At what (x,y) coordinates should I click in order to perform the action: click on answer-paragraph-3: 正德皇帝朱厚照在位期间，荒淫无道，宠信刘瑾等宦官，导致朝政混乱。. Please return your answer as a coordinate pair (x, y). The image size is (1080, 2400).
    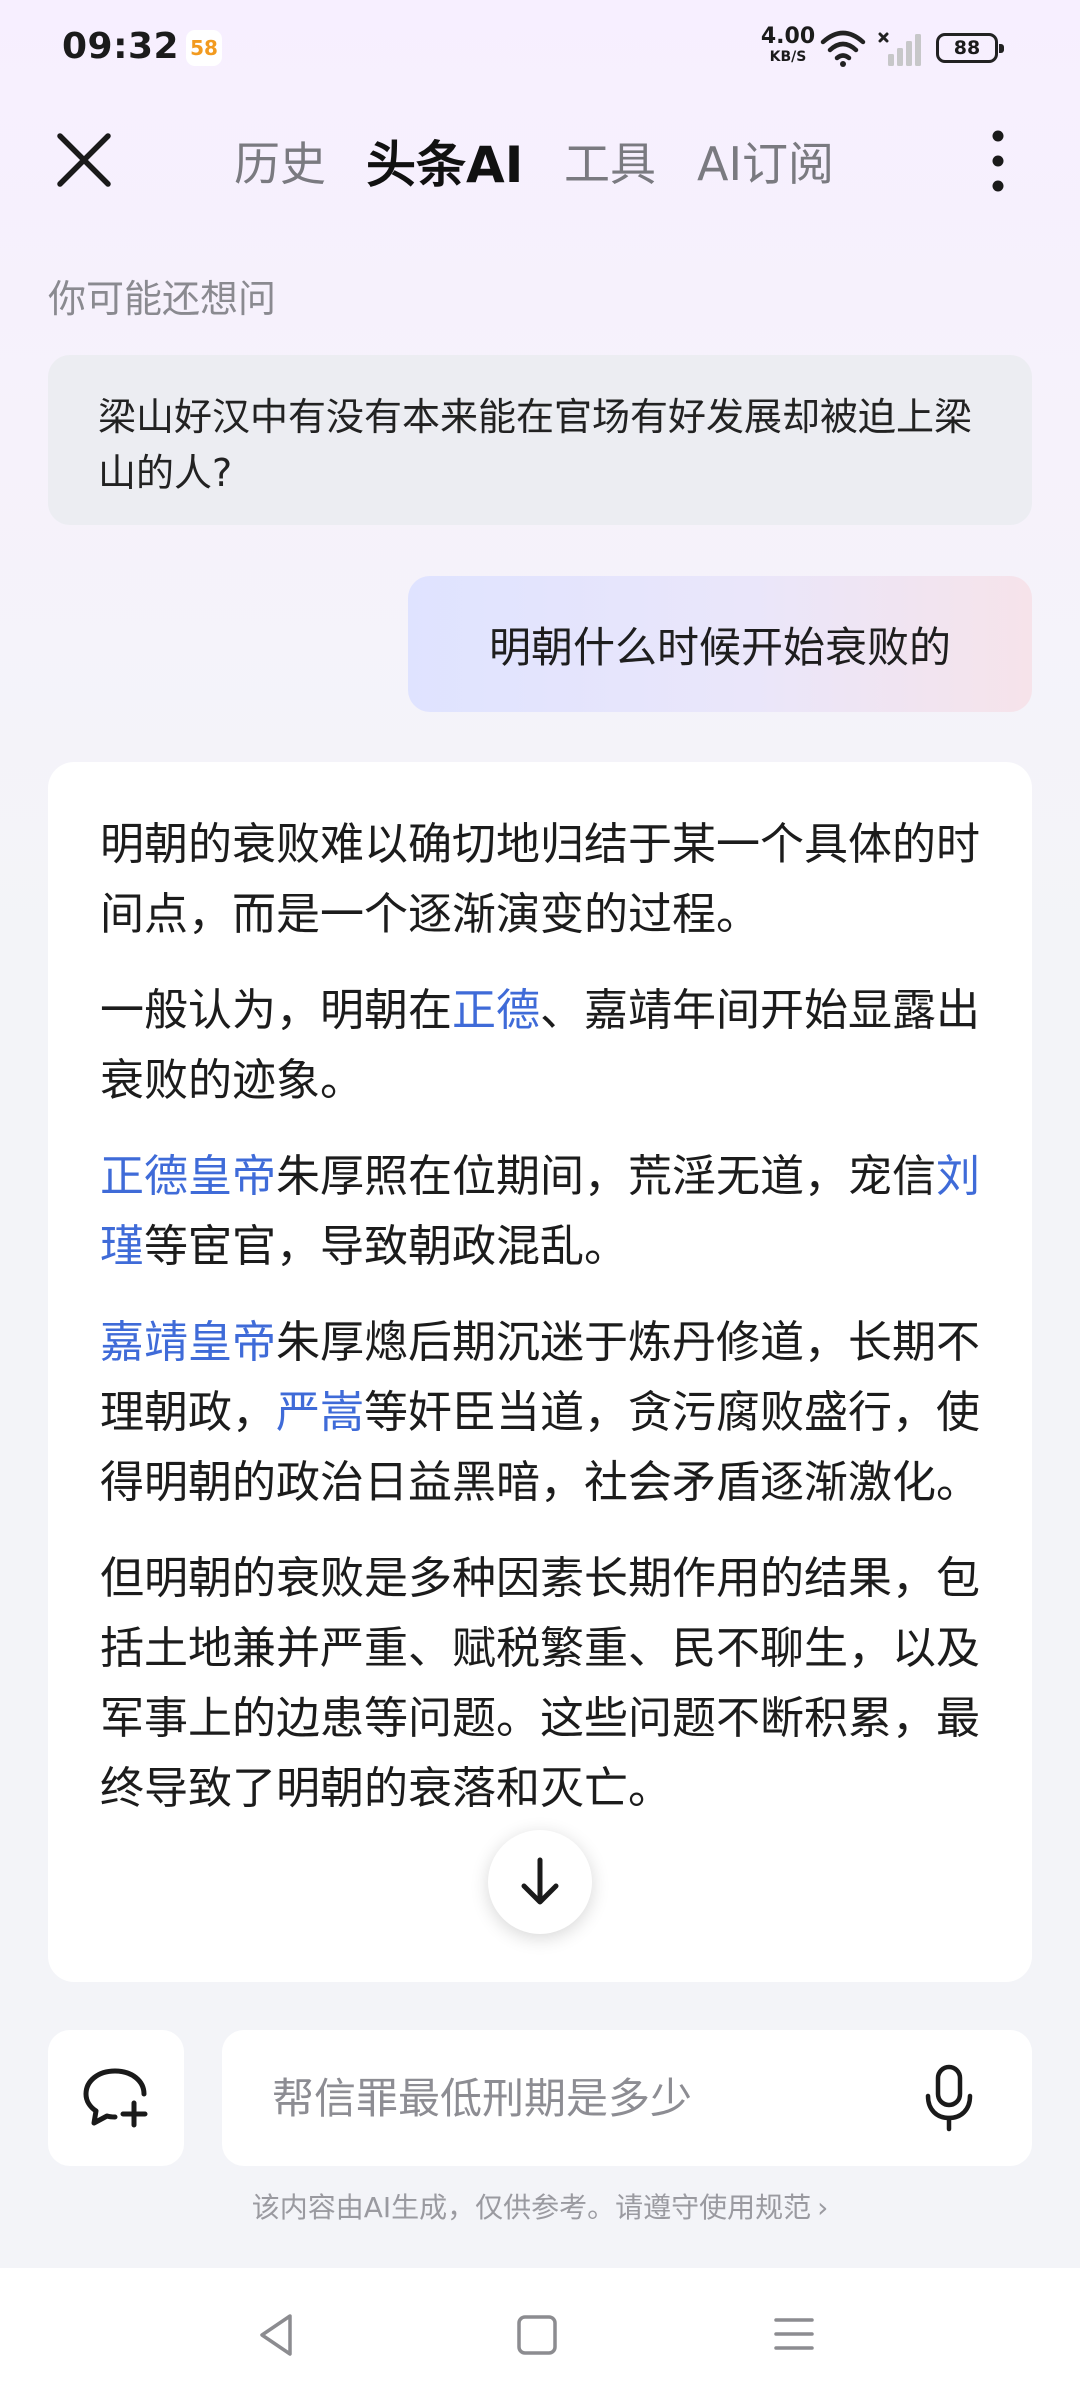
    Looking at the image, I should click on (540, 1212).